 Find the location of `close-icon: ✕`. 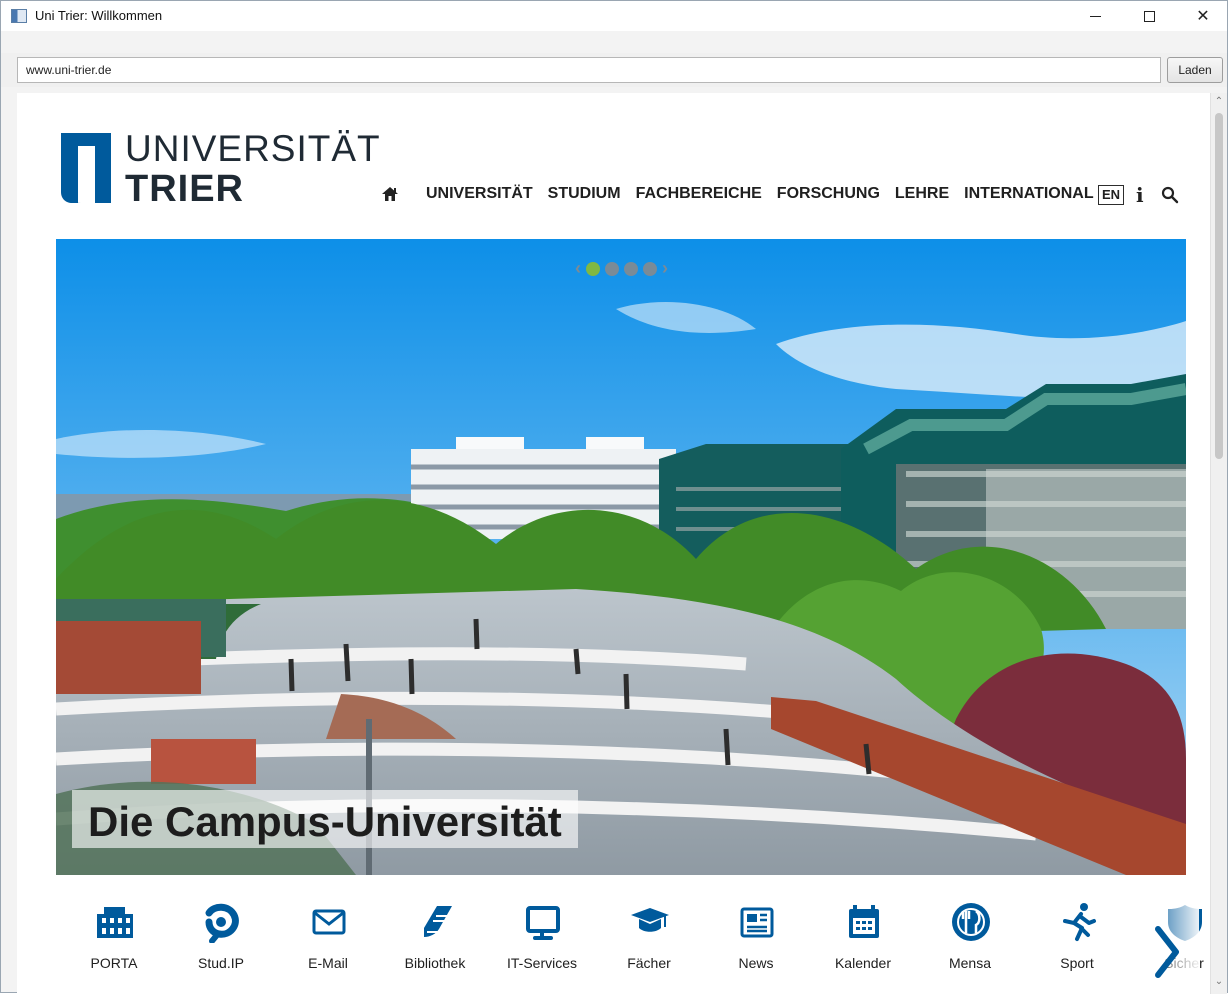

close-icon: ✕ is located at coordinates (1203, 16).